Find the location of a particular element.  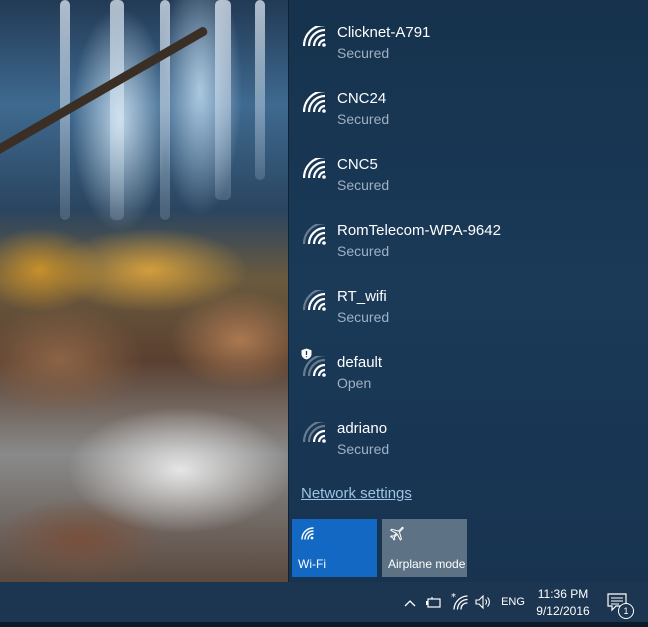

airplane-icon is located at coordinates (397, 533).